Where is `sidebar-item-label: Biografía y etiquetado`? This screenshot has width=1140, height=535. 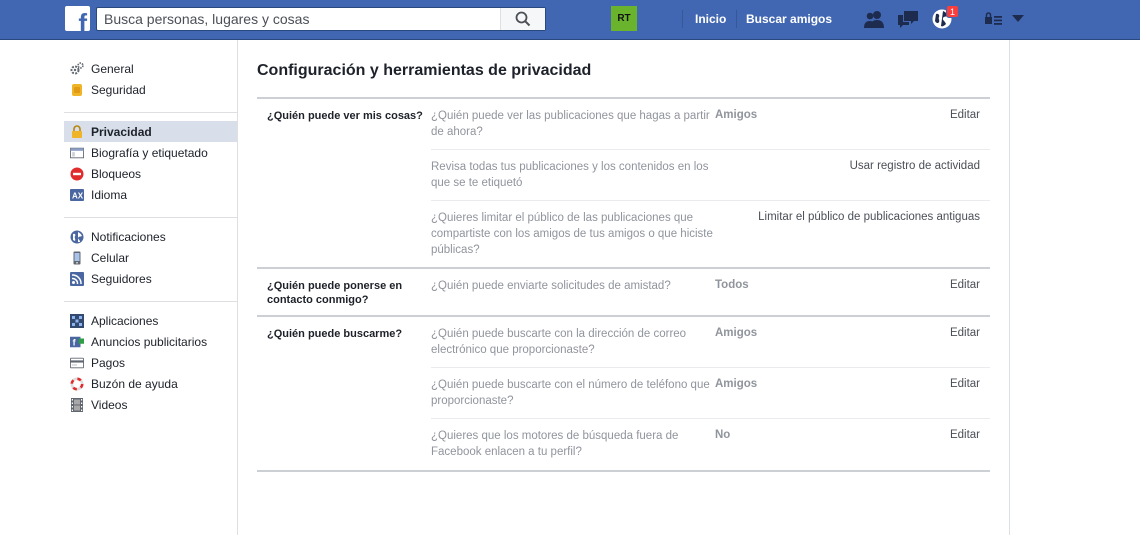 sidebar-item-label: Biografía y etiquetado is located at coordinates (149, 152).